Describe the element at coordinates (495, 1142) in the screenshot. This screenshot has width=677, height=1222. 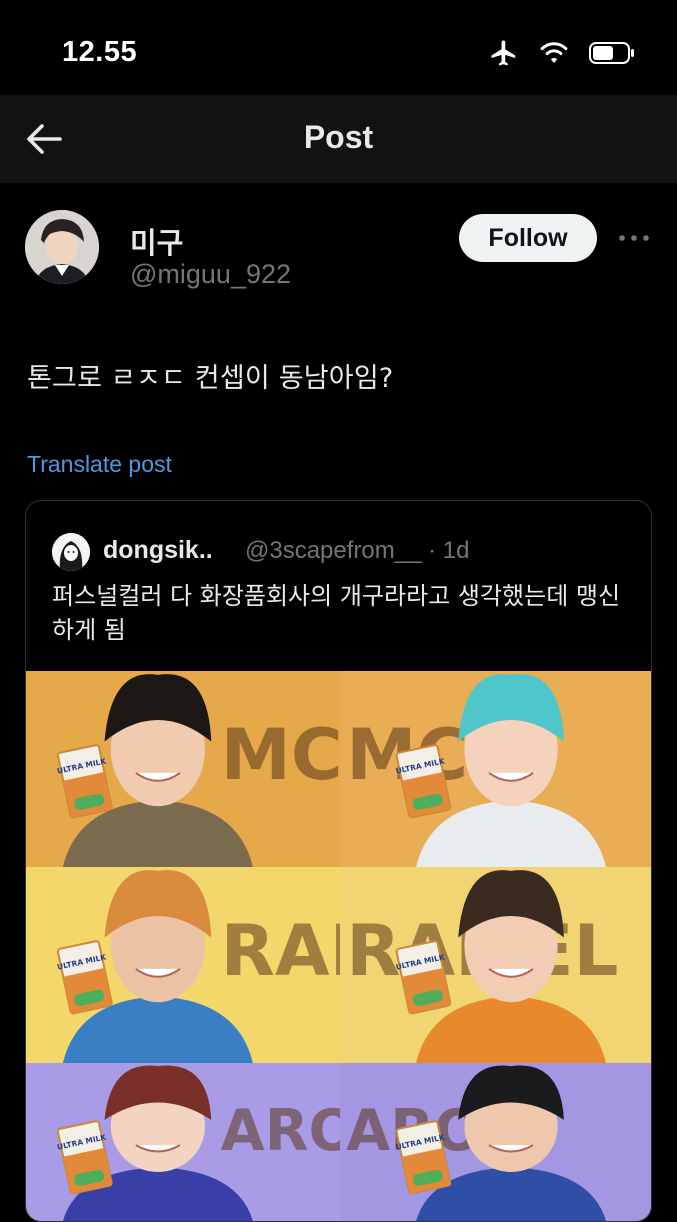
I see `media-photo-6: AROULTRA MILK` at that location.